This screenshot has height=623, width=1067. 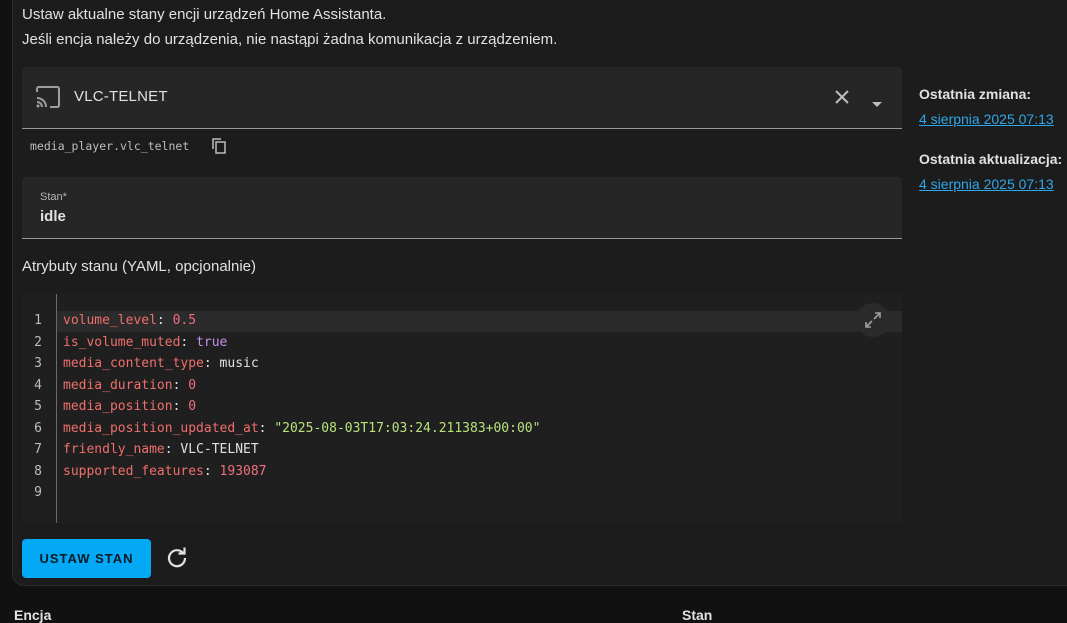 What do you see at coordinates (38, 449) in the screenshot?
I see `line-number: 7` at bounding box center [38, 449].